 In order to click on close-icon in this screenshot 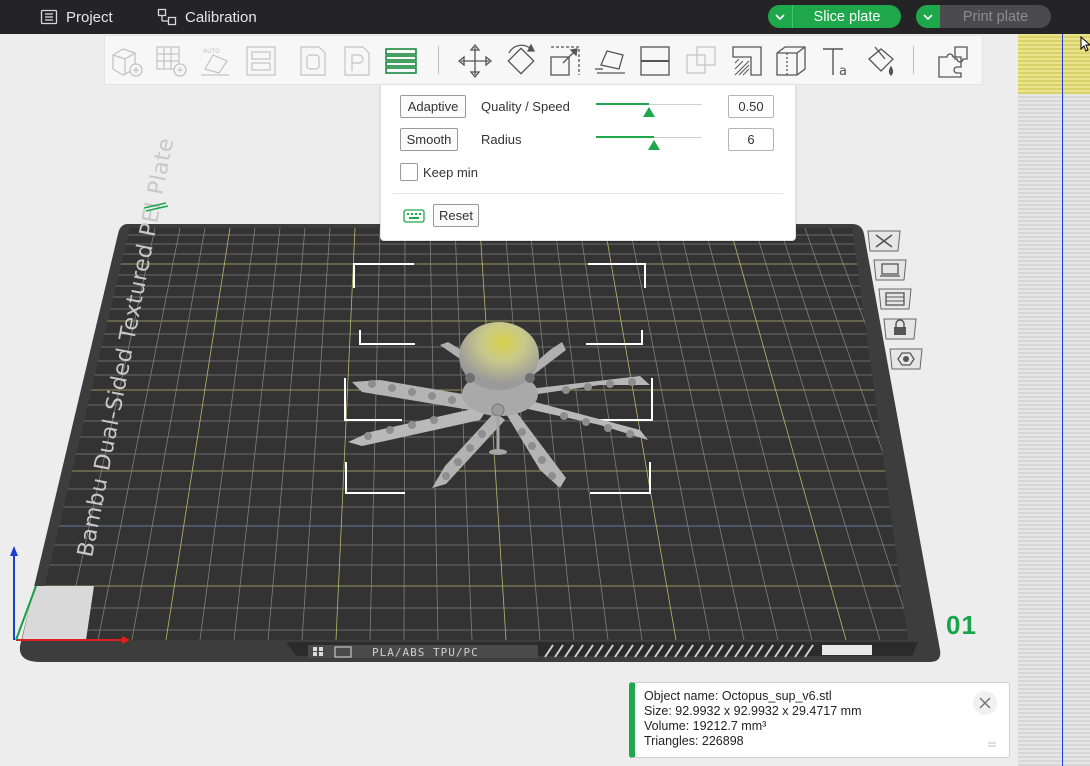, I will do `click(985, 703)`.